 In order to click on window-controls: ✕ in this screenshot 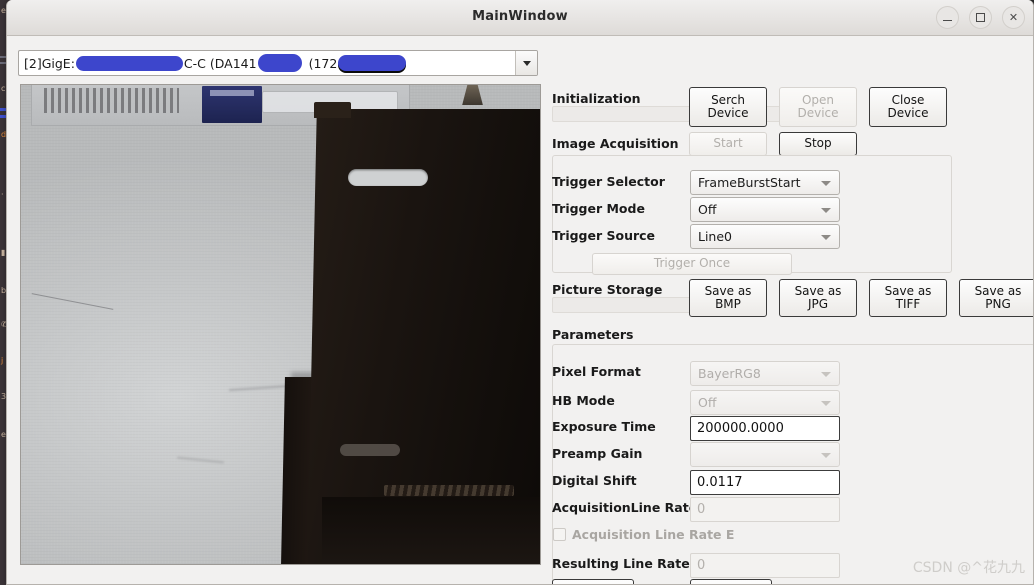, I will do `click(980, 17)`.